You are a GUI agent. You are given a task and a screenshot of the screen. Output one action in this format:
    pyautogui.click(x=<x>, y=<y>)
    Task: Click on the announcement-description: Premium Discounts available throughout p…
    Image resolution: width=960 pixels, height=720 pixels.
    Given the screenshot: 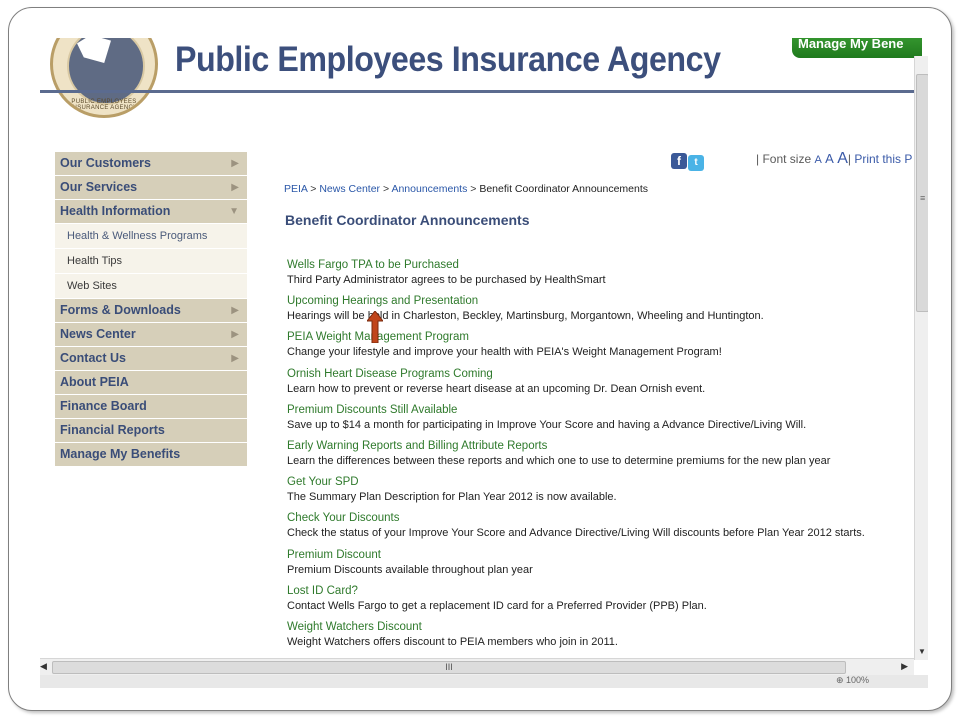 What is the action you would take?
    pyautogui.click(x=410, y=569)
    